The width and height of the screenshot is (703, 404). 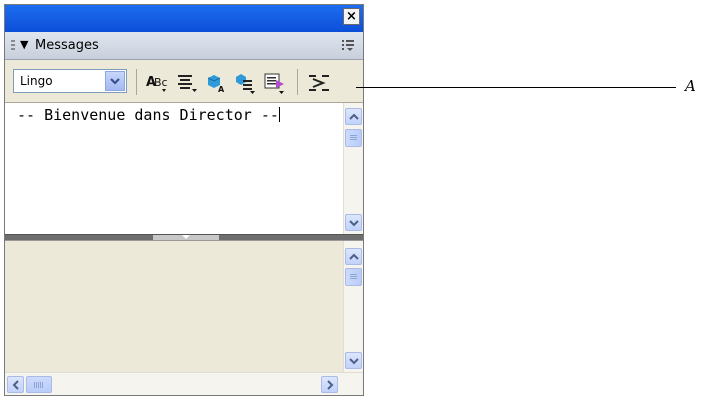 I want to click on window-titlebar: ×, so click(x=184, y=18).